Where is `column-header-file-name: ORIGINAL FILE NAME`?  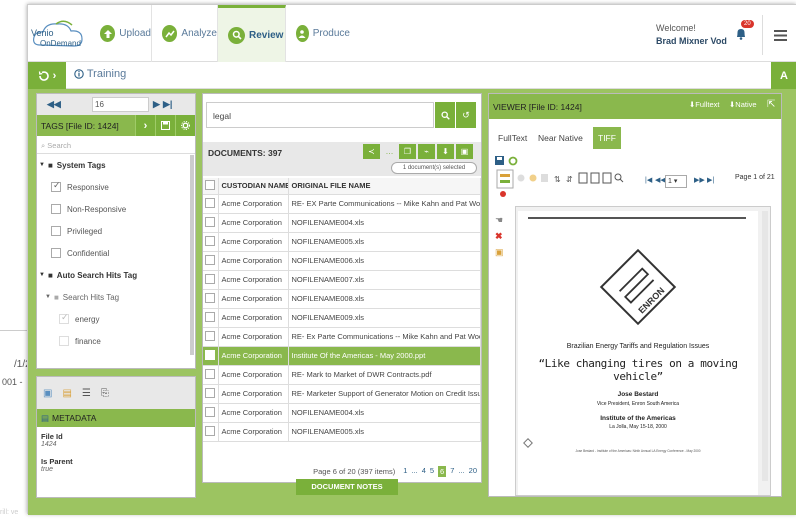
column-header-file-name: ORIGINAL FILE NAME is located at coordinates (384, 186).